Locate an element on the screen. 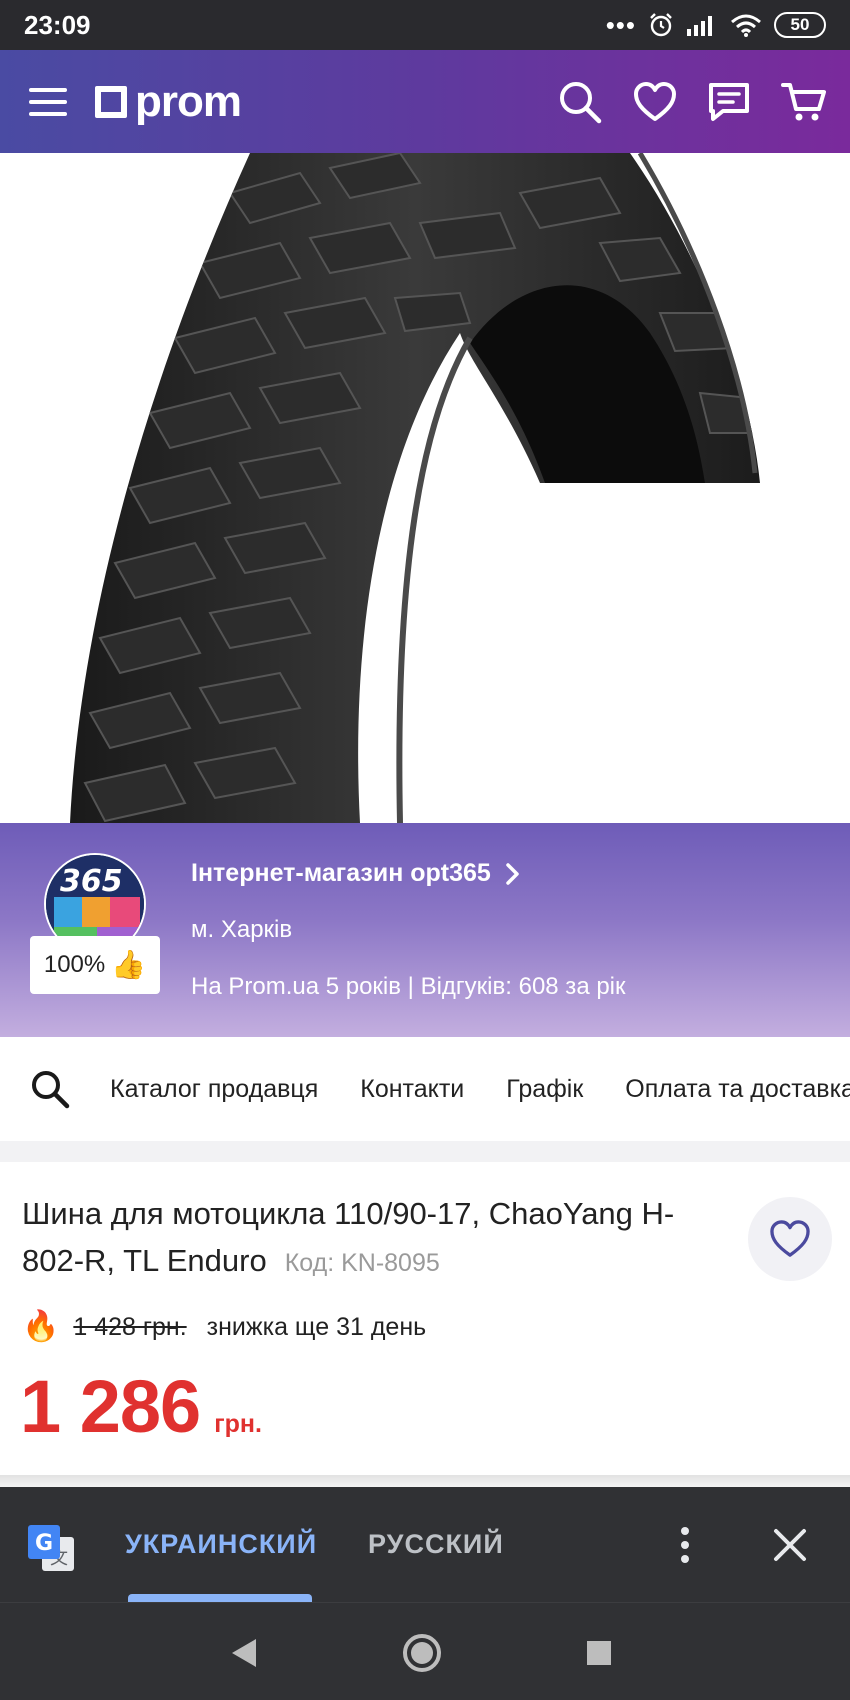 The width and height of the screenshot is (850, 1700). status-icons: ••• 50 is located at coordinates (716, 25).